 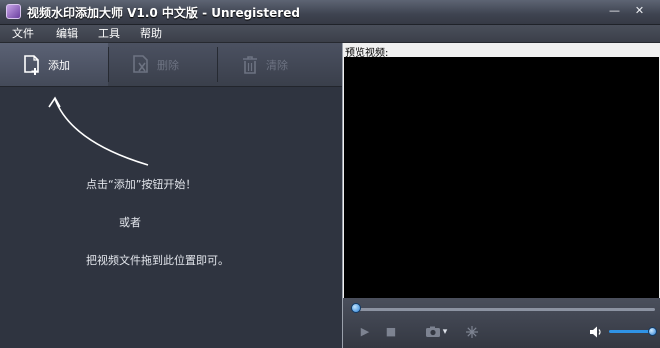 What do you see at coordinates (130, 222) in the screenshot?
I see `hint-or: 或者` at bounding box center [130, 222].